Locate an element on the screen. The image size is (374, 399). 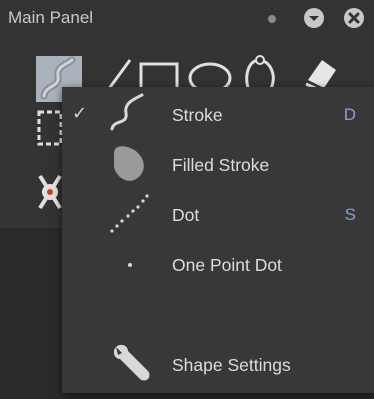
panel-title: Main Panel is located at coordinates (51, 17).